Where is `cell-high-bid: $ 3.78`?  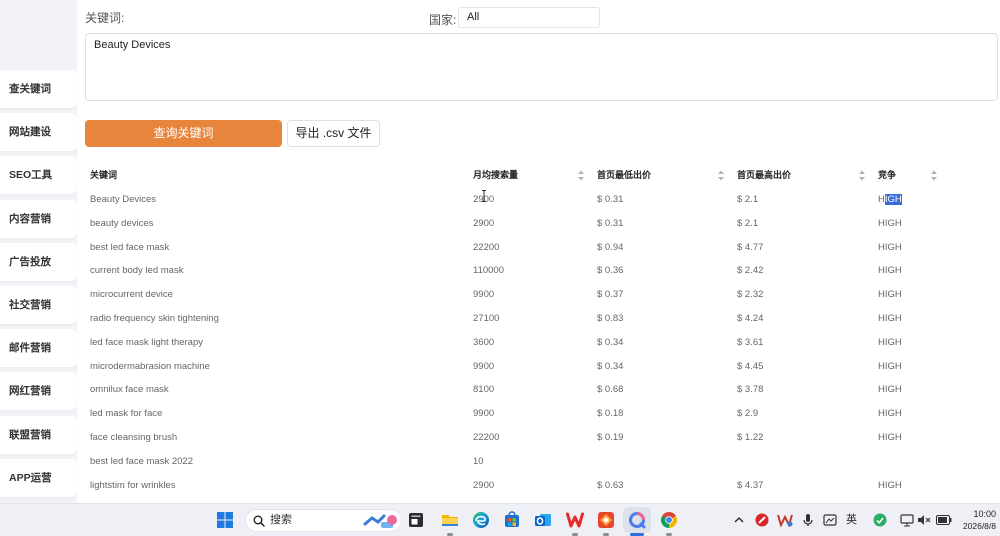
cell-high-bid: $ 3.78 is located at coordinates (750, 390).